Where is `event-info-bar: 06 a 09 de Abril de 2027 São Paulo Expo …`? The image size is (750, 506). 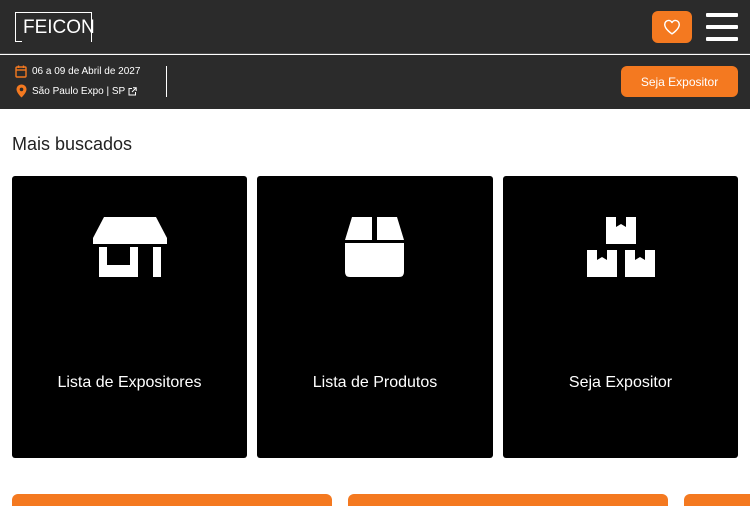 event-info-bar: 06 a 09 de Abril de 2027 São Paulo Expo … is located at coordinates (375, 82).